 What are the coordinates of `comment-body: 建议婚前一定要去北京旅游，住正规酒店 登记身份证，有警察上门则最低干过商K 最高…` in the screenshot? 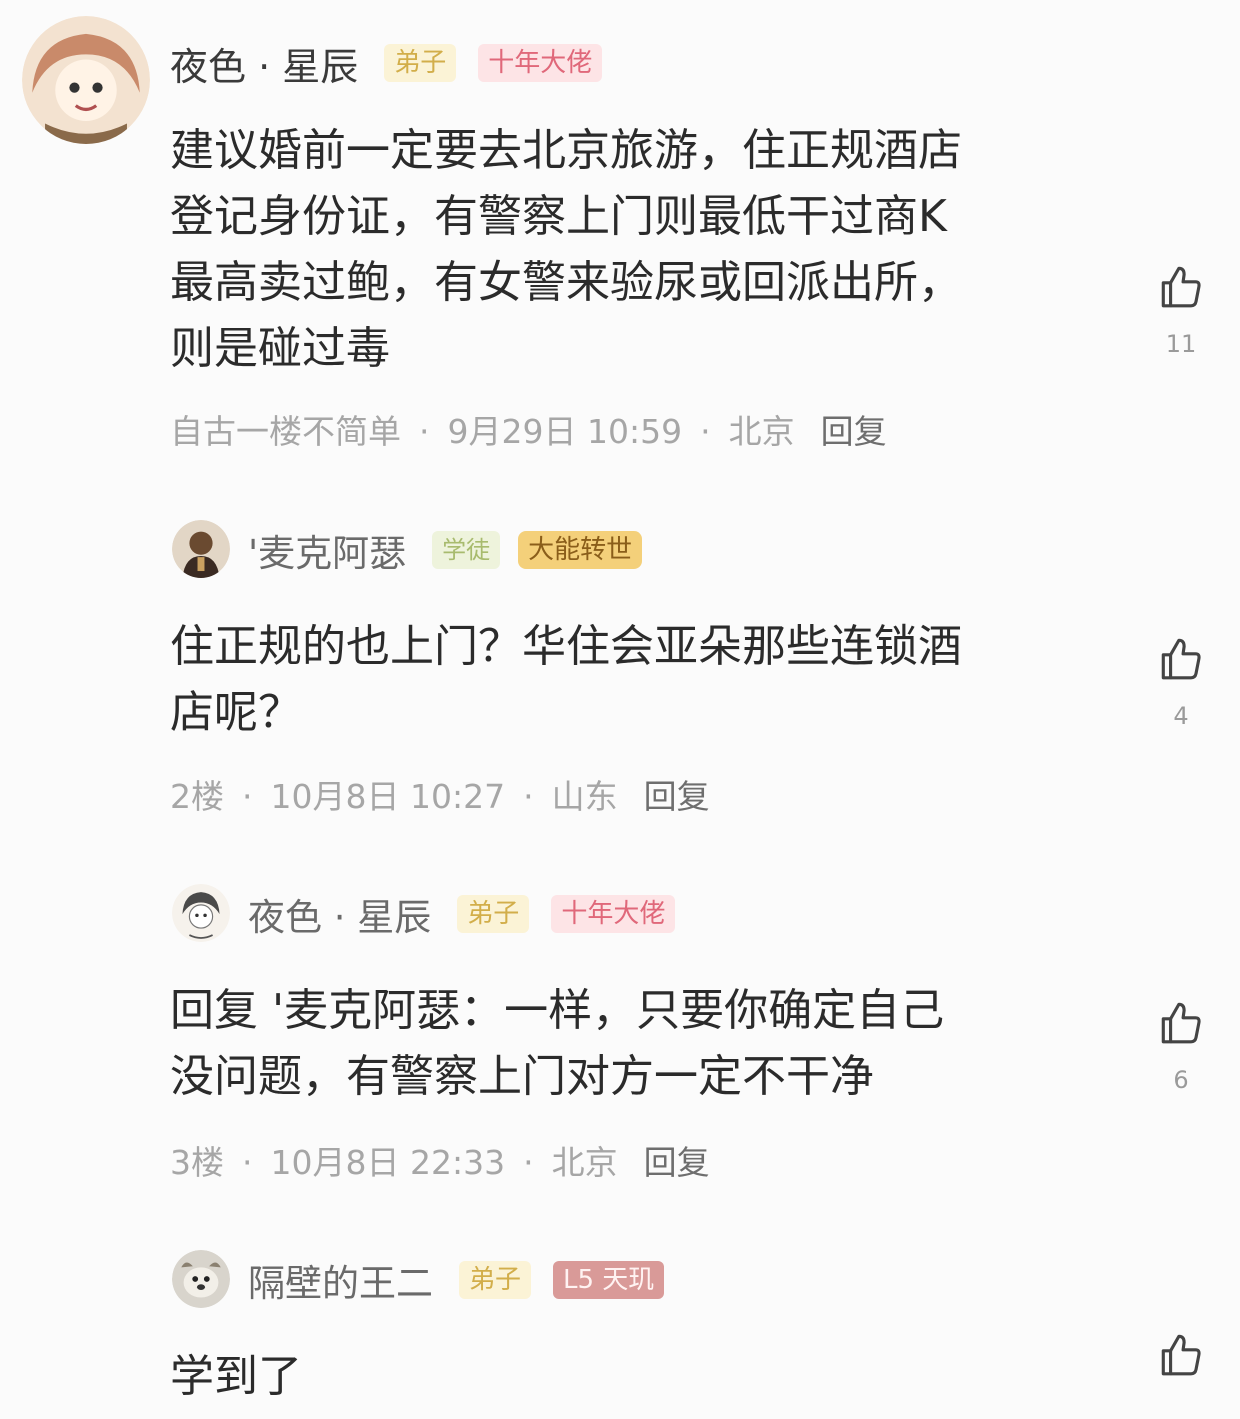 It's located at (630, 250).